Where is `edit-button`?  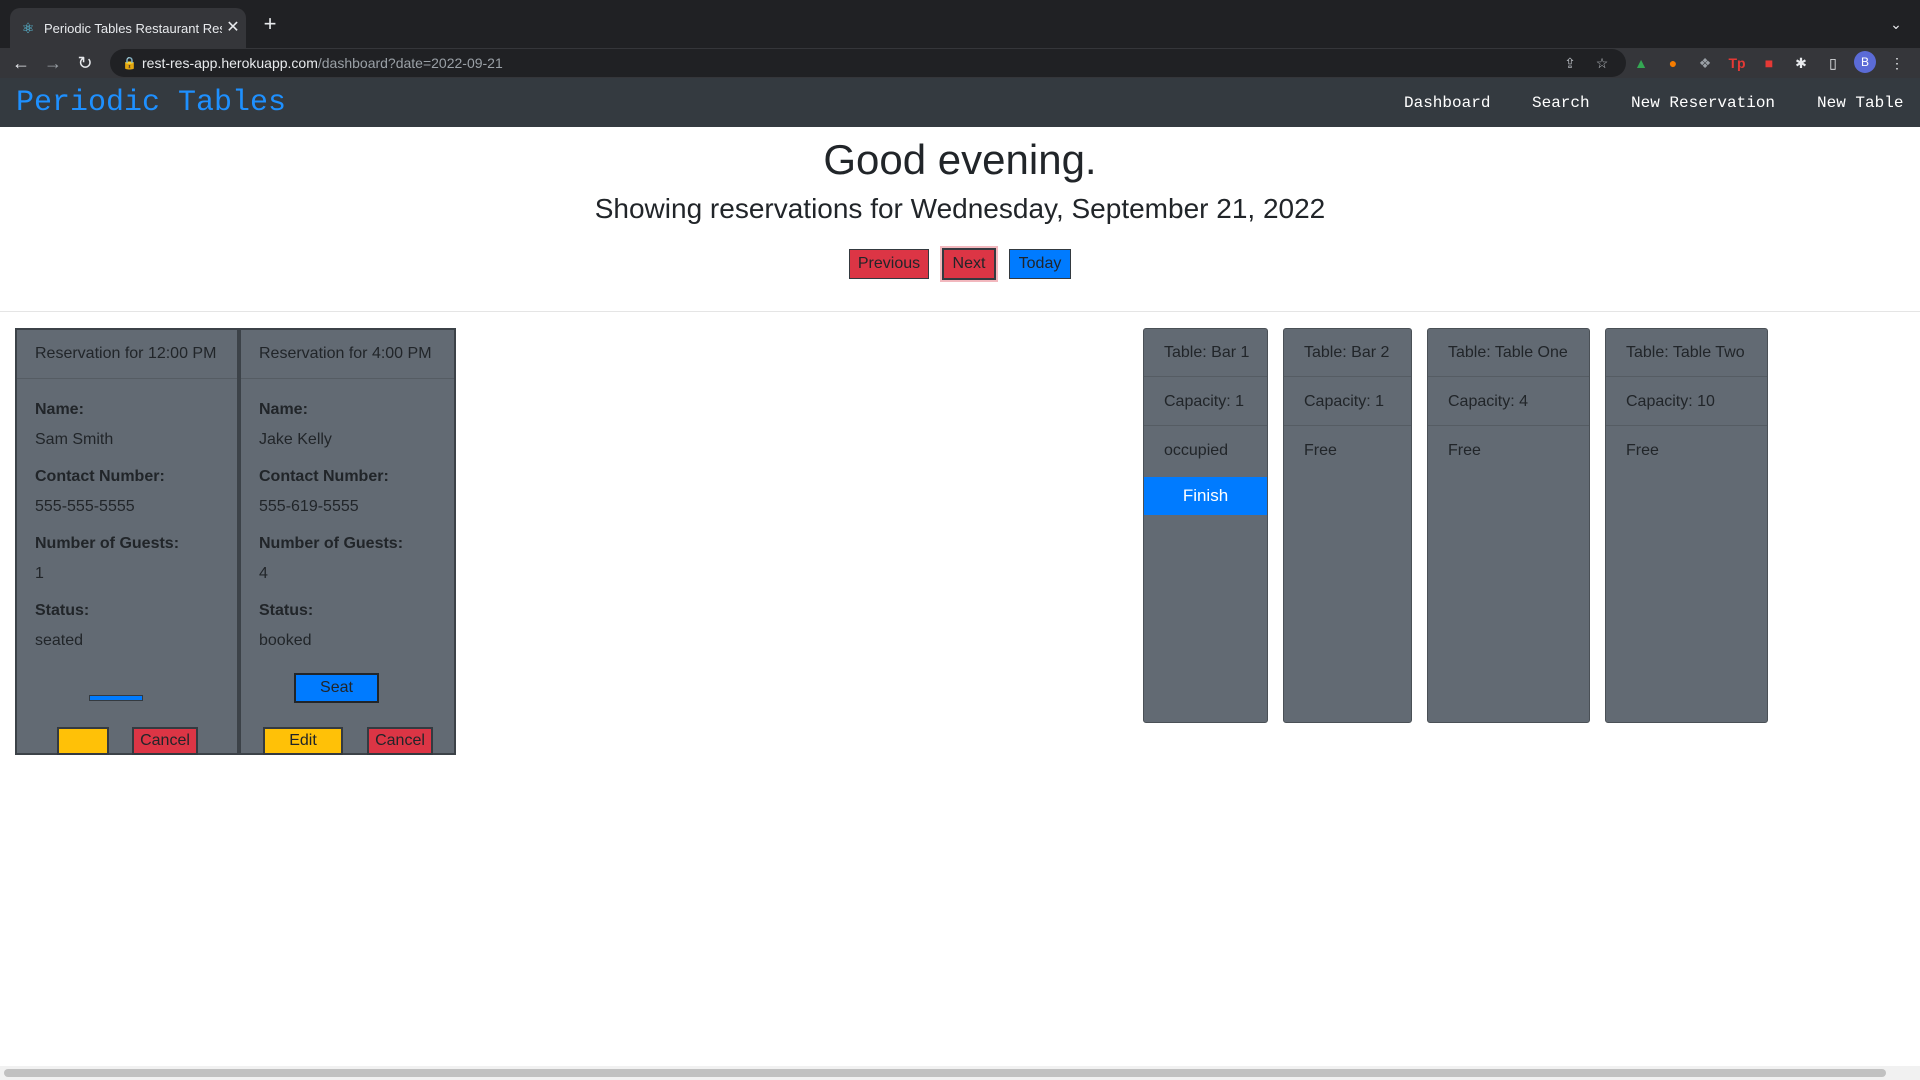 edit-button is located at coordinates (83, 741).